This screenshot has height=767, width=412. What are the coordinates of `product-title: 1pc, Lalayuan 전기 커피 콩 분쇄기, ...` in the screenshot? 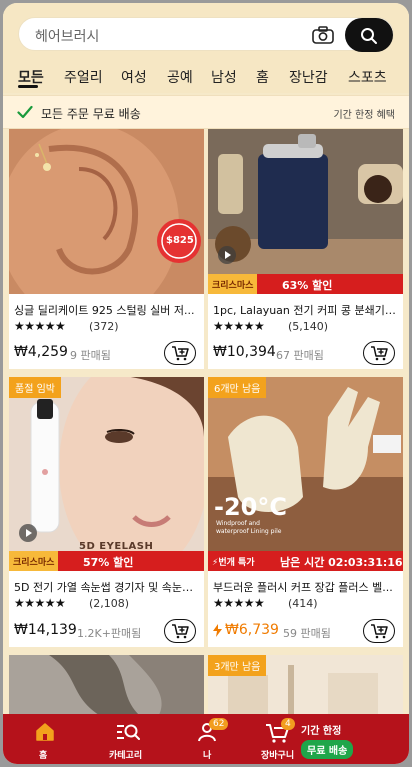 It's located at (305, 310).